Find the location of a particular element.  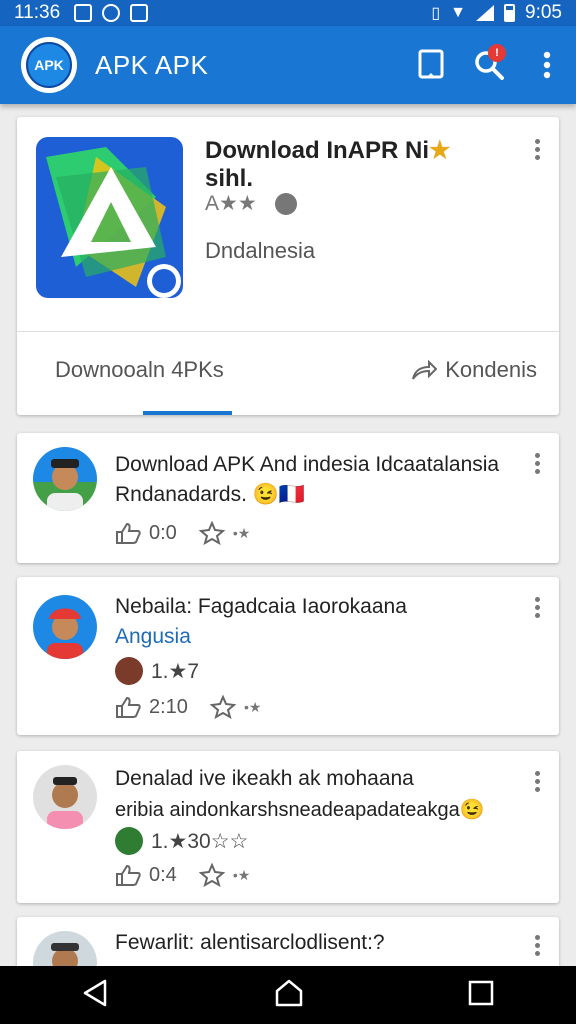

app-icon is located at coordinates (109, 217).